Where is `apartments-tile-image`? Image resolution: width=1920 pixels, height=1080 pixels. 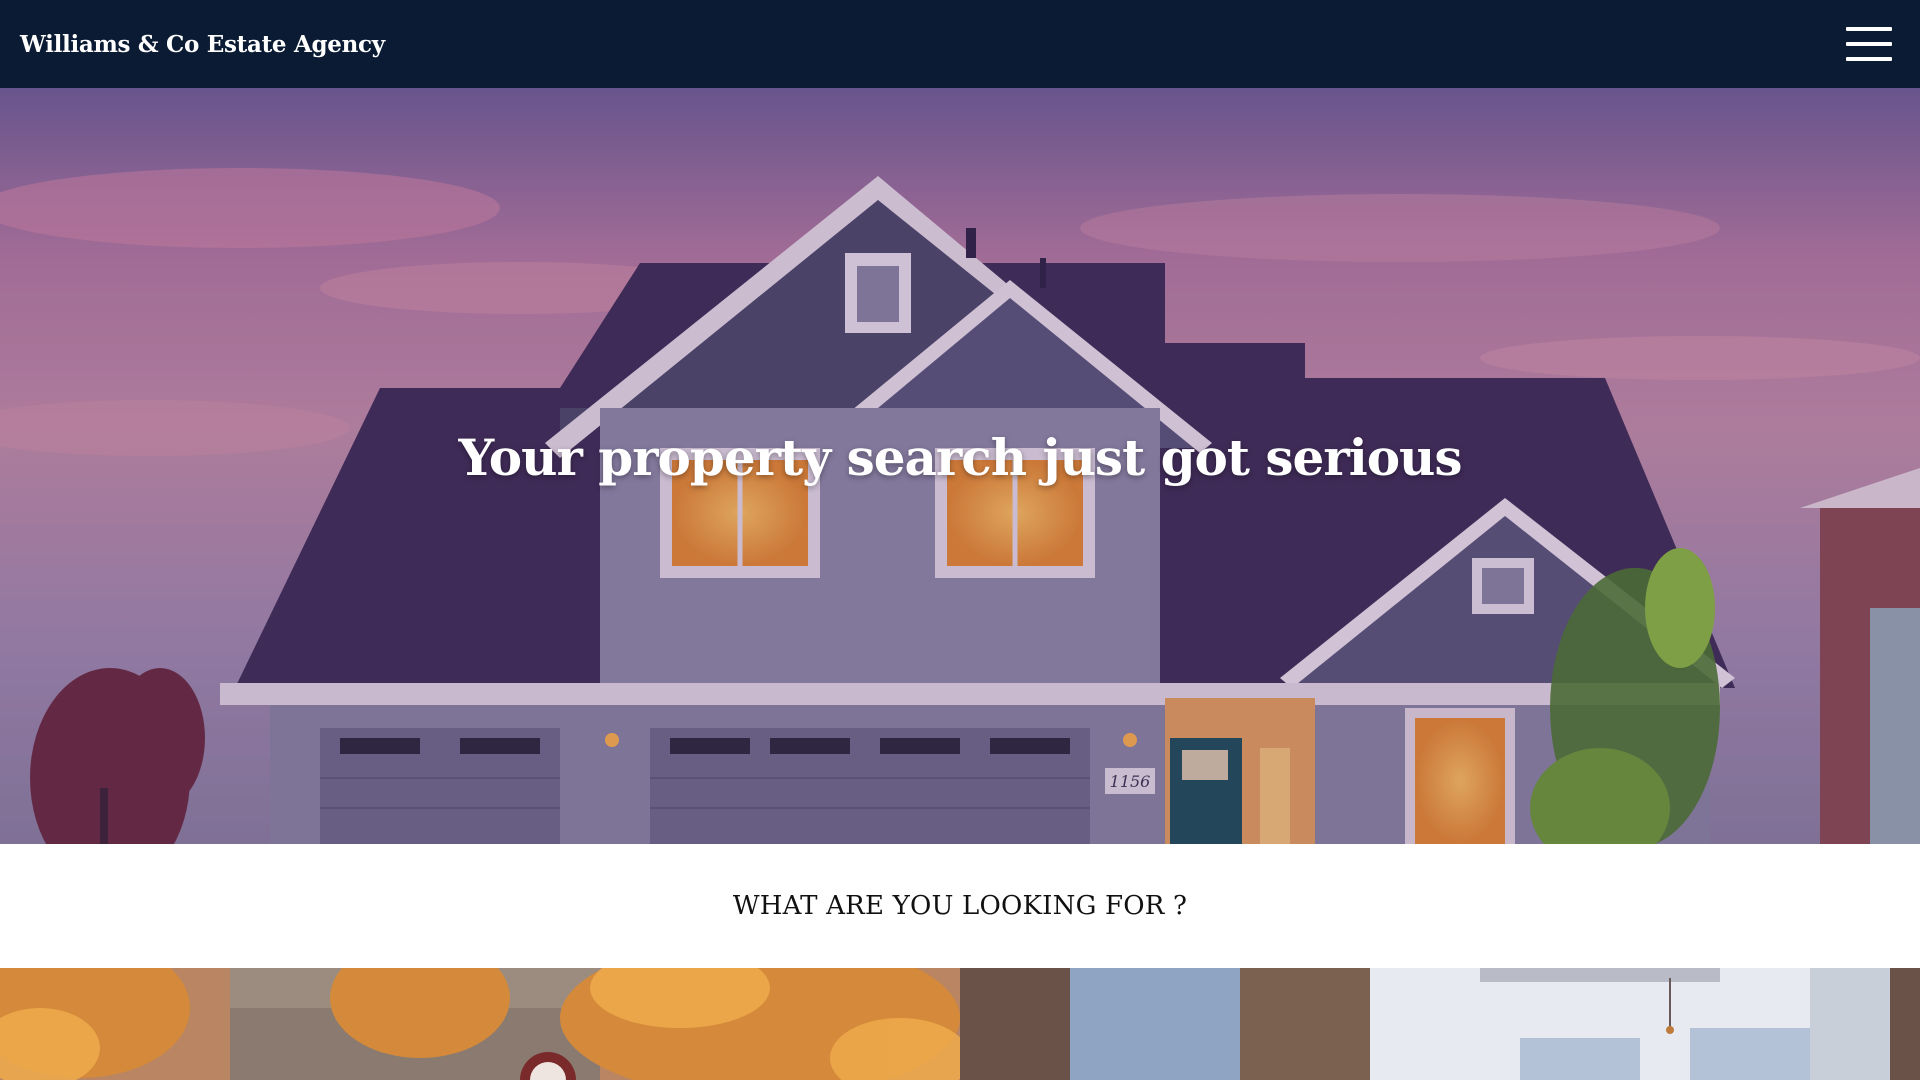 apartments-tile-image is located at coordinates (1440, 1024).